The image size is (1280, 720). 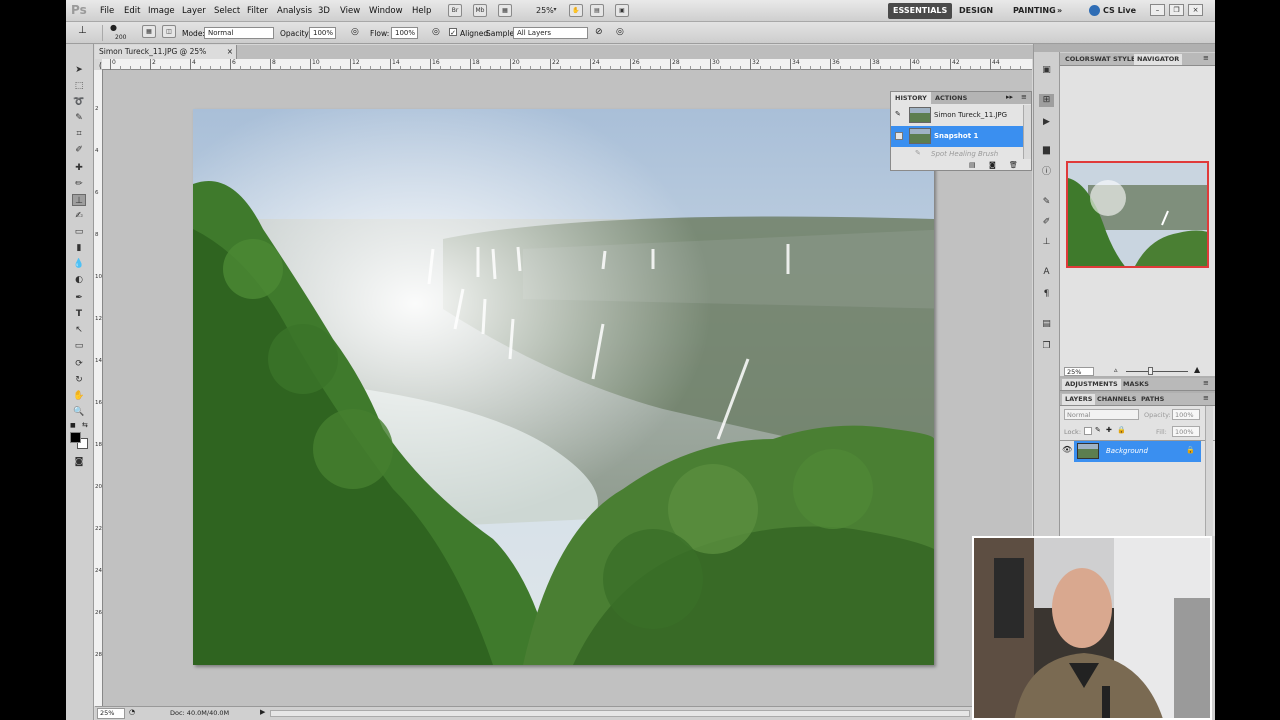 What do you see at coordinates (73, 425) in the screenshot?
I see `default-colors-icon: ■` at bounding box center [73, 425].